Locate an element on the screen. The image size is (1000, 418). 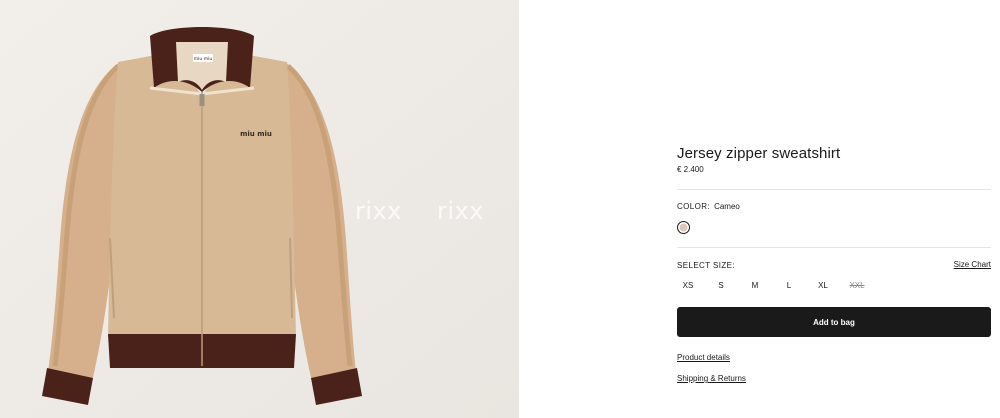
size-option-xs: XS is located at coordinates (688, 285).